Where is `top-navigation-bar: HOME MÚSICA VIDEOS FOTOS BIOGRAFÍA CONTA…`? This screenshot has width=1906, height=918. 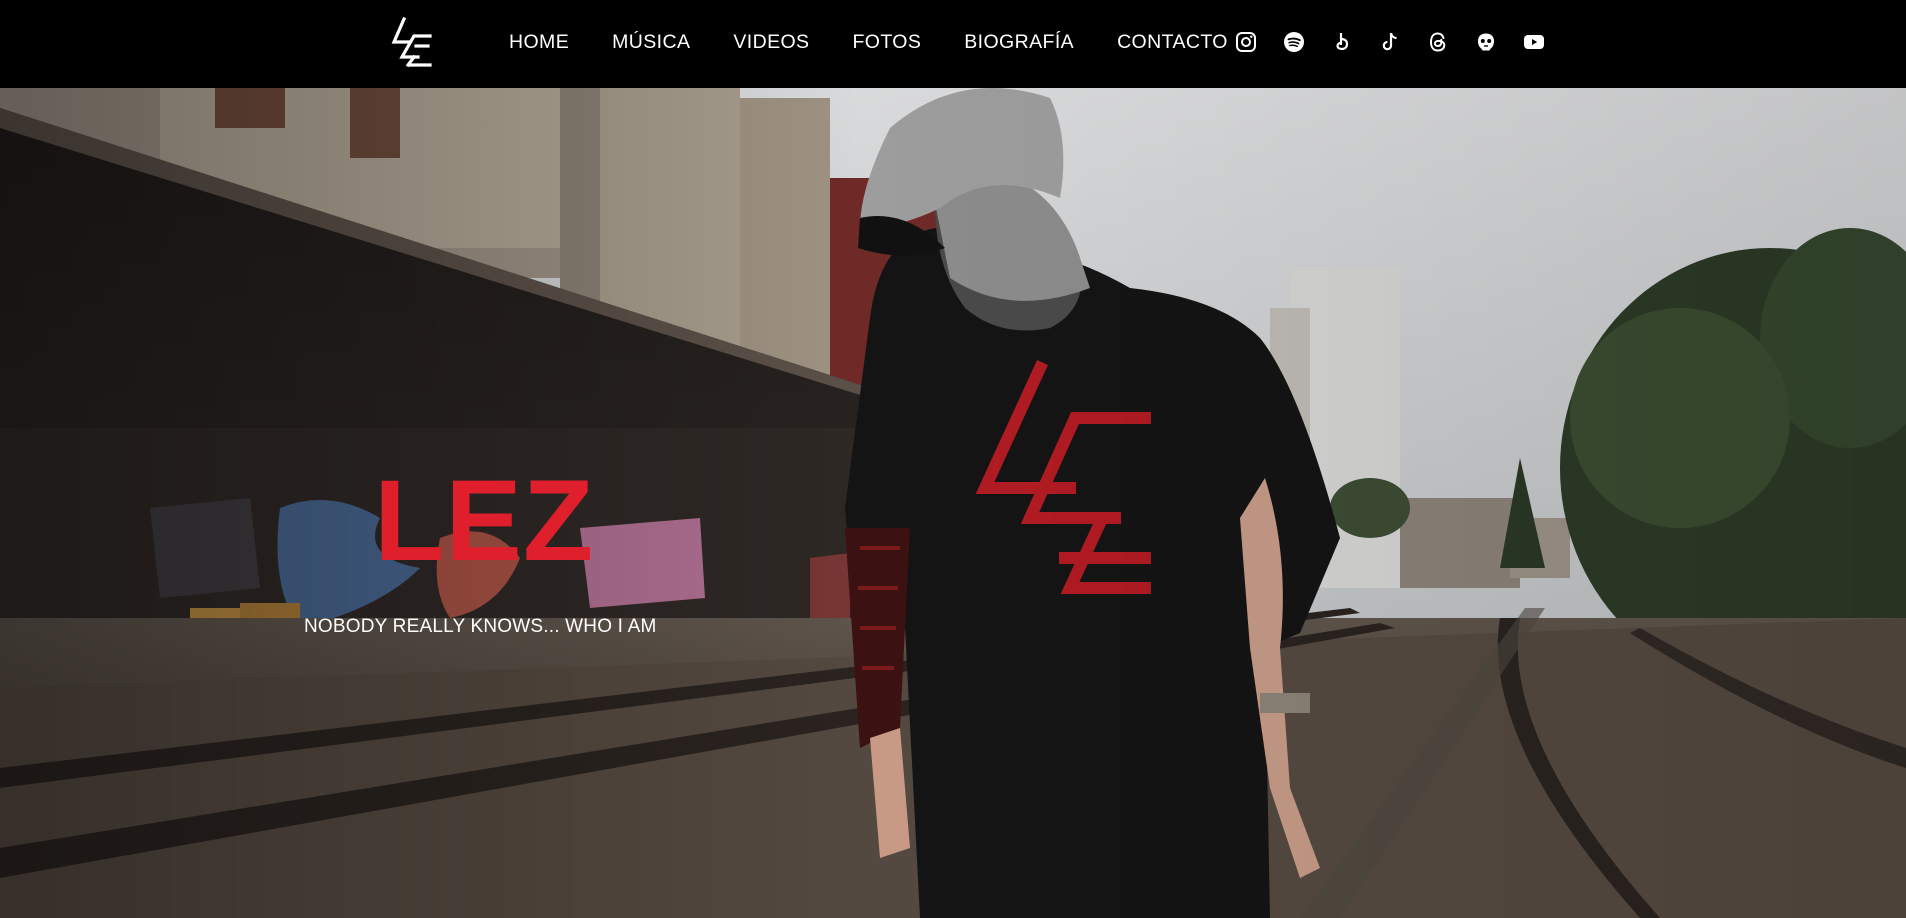
top-navigation-bar: HOME MÚSICA VIDEOS FOTOS BIOGRAFÍA CONTA… is located at coordinates (953, 44).